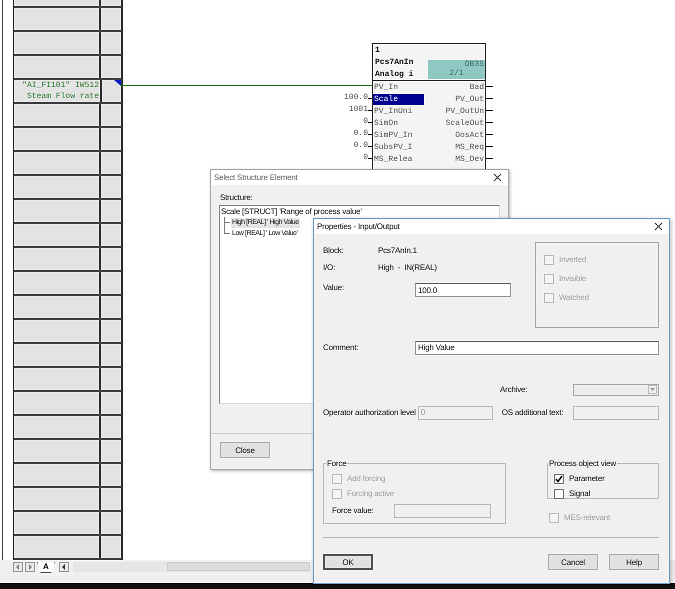 The width and height of the screenshot is (675, 589). I want to click on dialog-title: Select Structure Element, so click(256, 177).